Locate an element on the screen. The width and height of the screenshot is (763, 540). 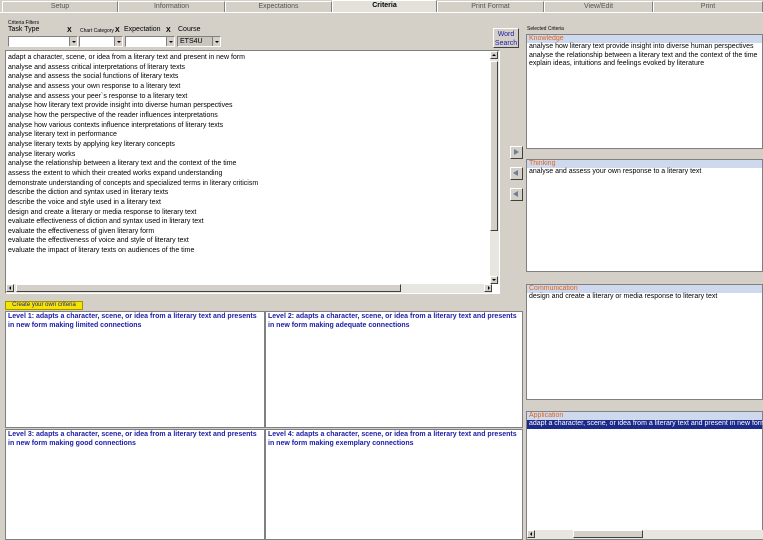
word-search-label-1: Word is located at coordinates (506, 34).